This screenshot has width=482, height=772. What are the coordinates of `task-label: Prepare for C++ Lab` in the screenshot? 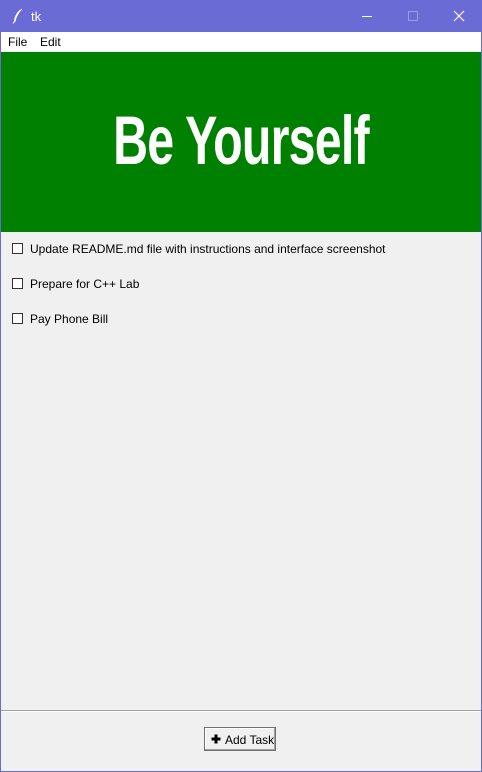 It's located at (84, 284).